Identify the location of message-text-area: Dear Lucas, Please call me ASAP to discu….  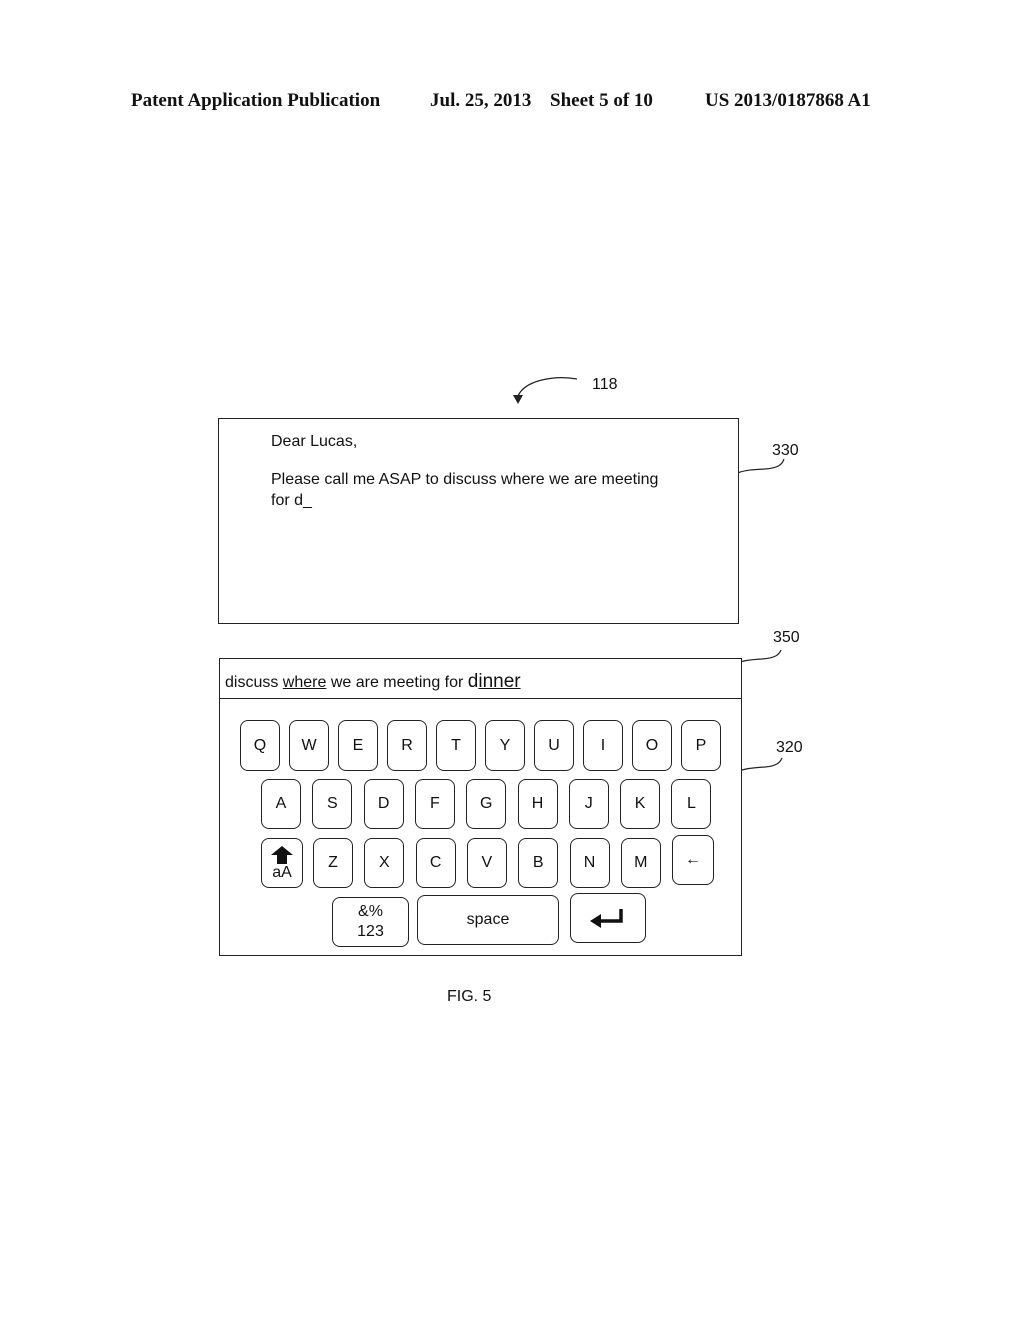
(478, 521).